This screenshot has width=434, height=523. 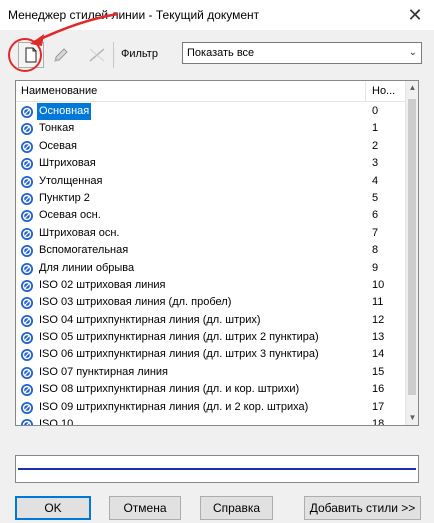 I want to click on list-item-number: 8, so click(x=375, y=250).